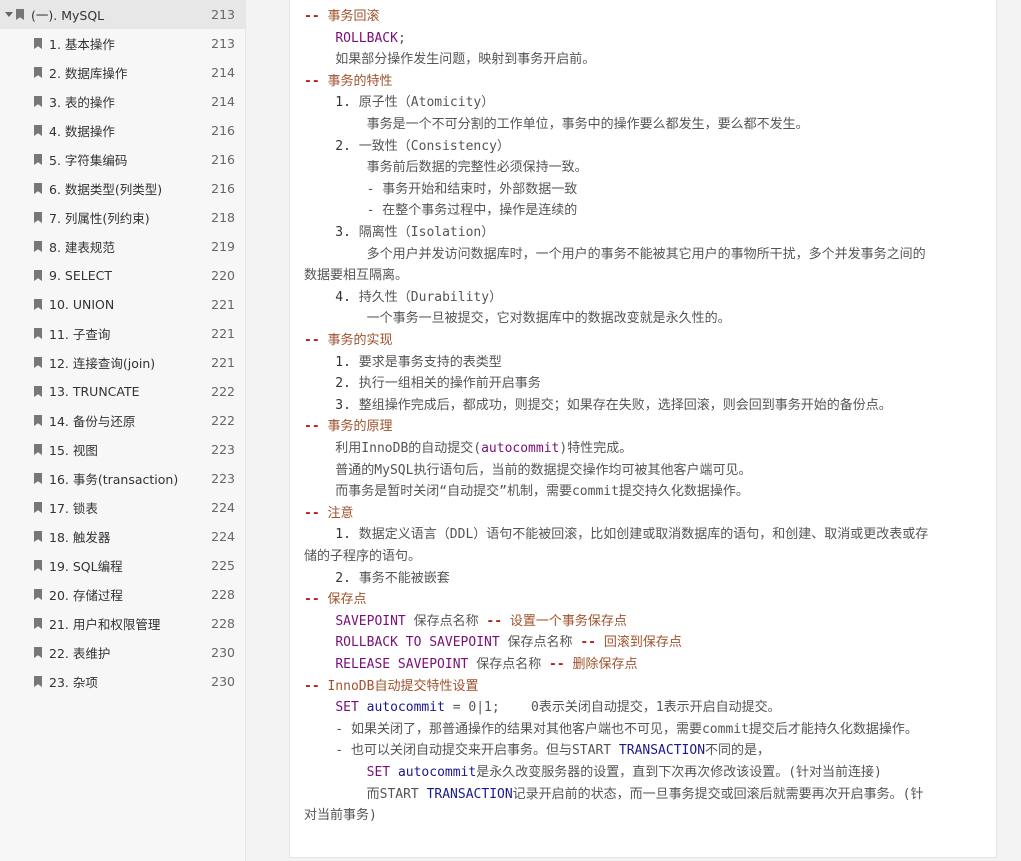  I want to click on code-line: 4. 持久性（Durability）, so click(645, 297).